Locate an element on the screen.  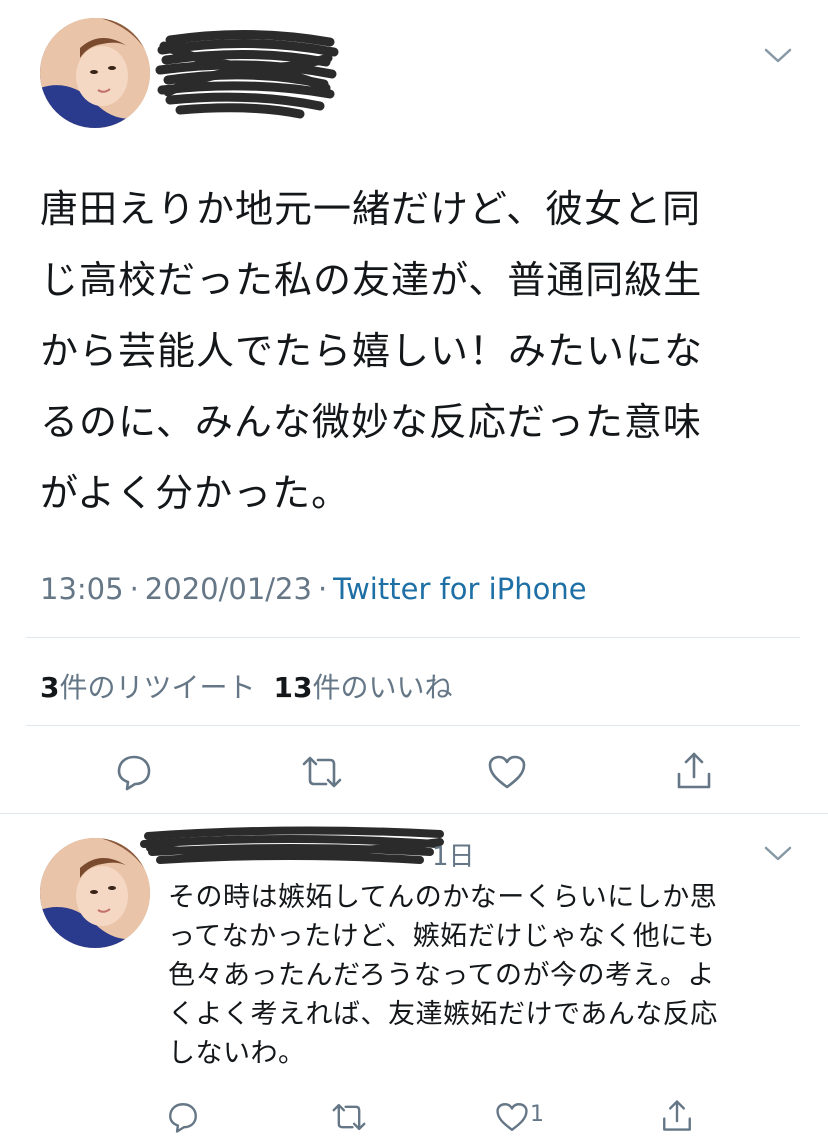
author-avatar is located at coordinates (95, 73).